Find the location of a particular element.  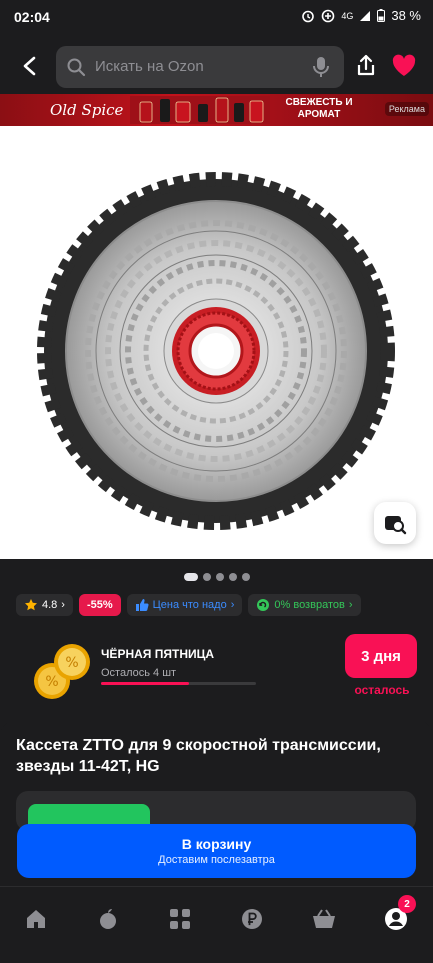

battery-icon is located at coordinates (381, 15).